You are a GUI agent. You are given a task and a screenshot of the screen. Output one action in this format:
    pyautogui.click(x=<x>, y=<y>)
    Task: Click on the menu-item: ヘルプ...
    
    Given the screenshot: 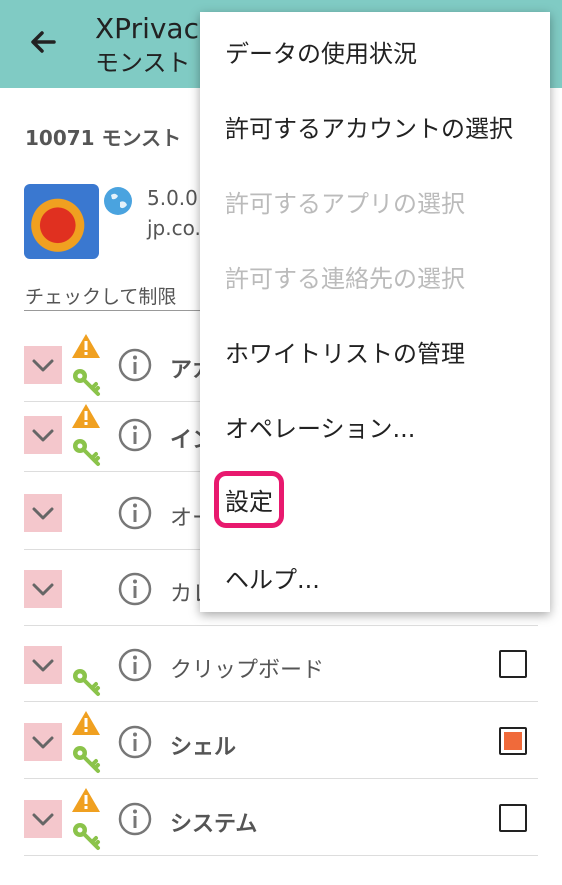 What is the action you would take?
    pyautogui.click(x=272, y=577)
    